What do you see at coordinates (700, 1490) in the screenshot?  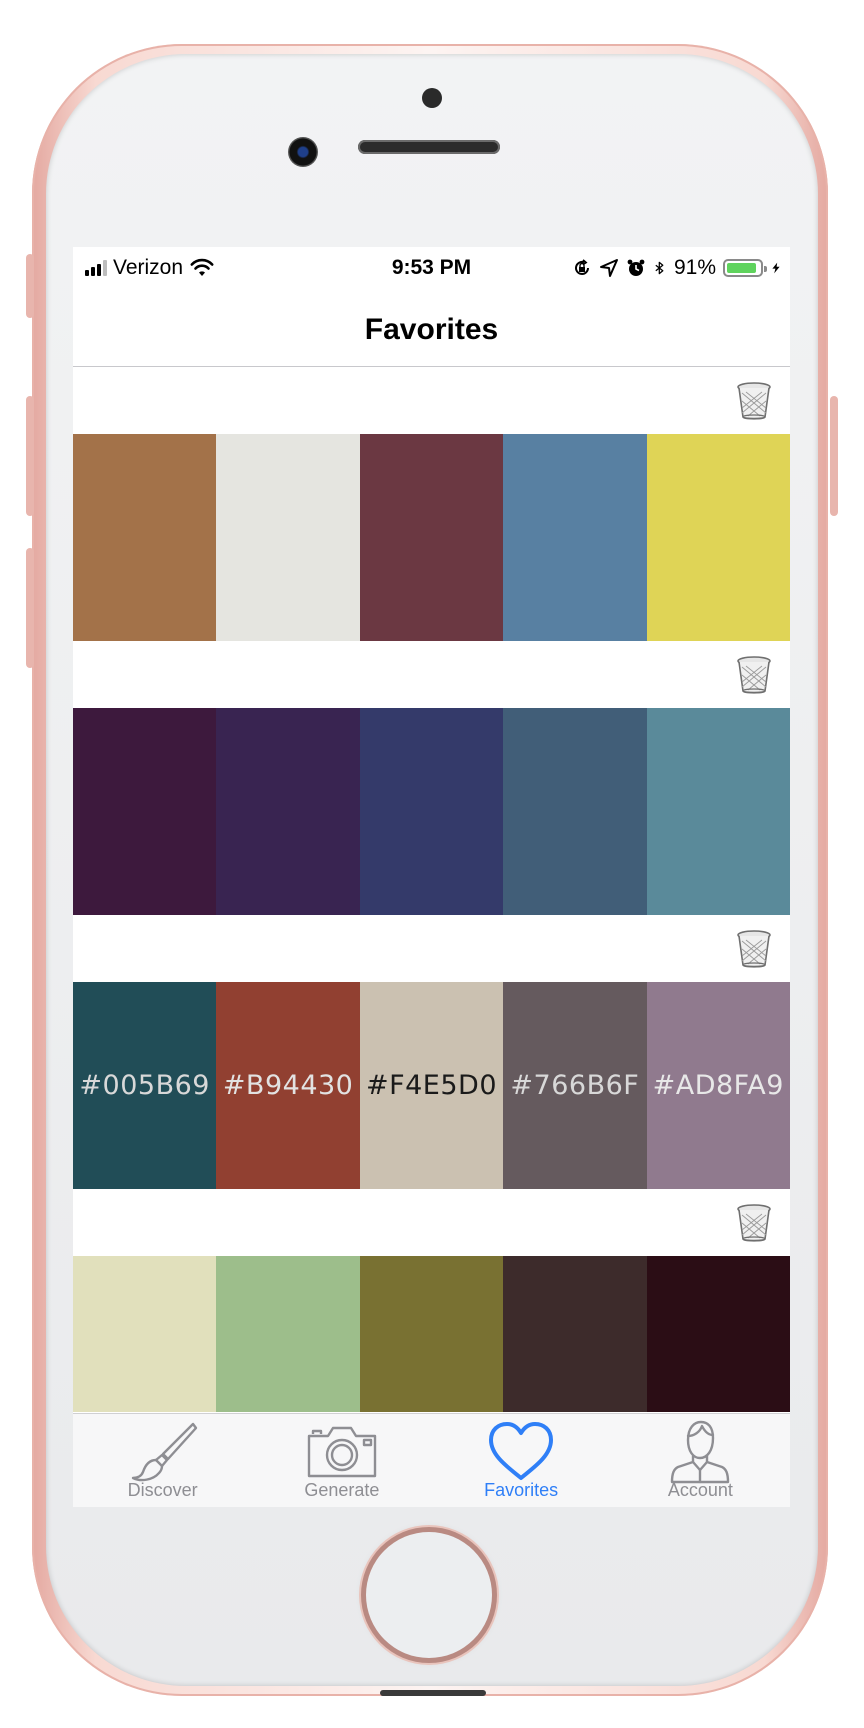 I see `tab-label: Account` at bounding box center [700, 1490].